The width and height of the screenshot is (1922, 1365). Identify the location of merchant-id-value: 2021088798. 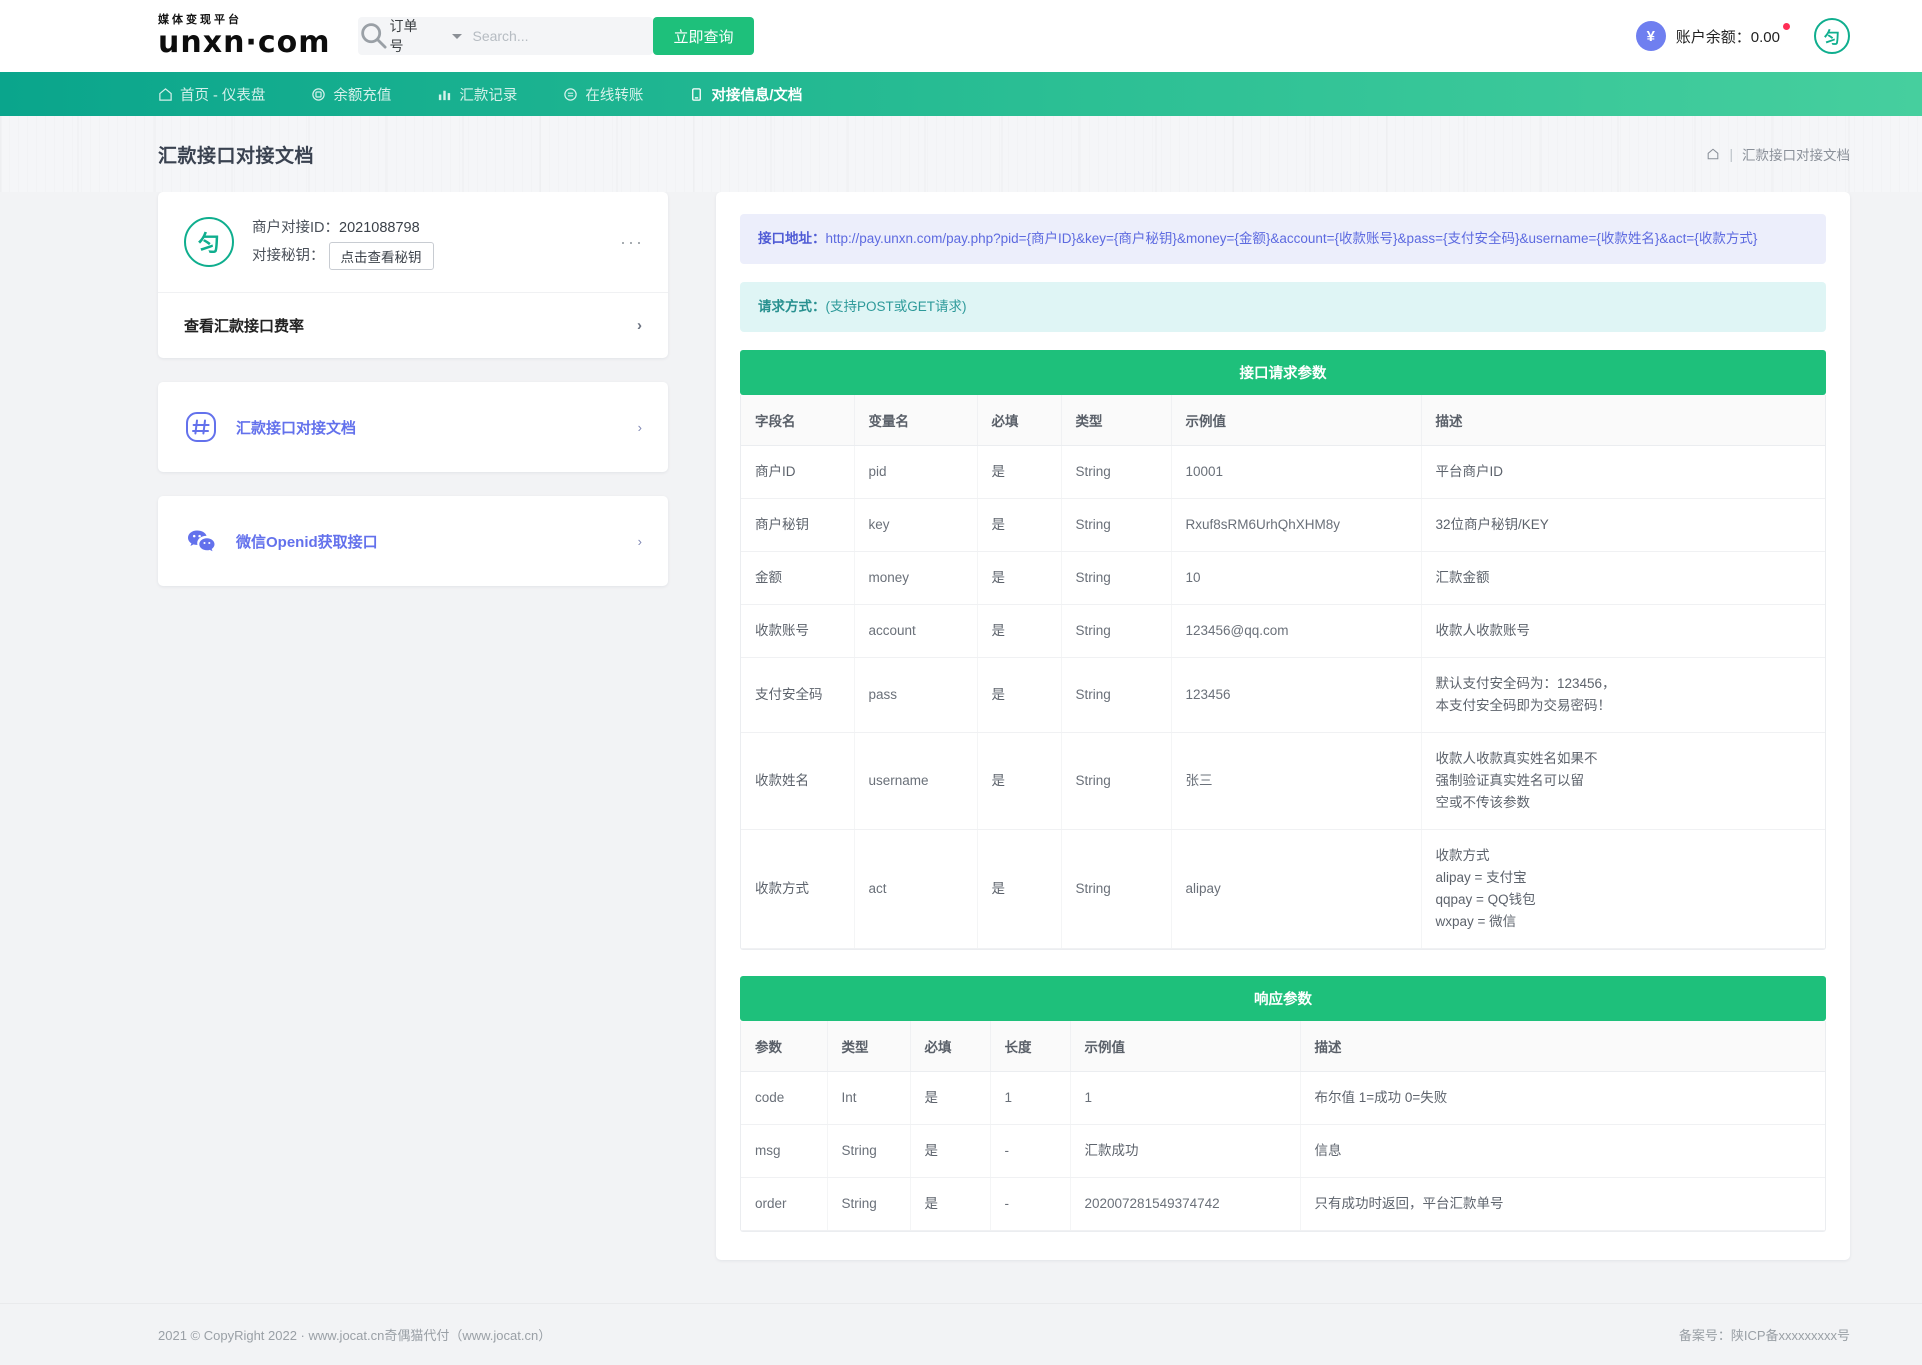
(379, 228).